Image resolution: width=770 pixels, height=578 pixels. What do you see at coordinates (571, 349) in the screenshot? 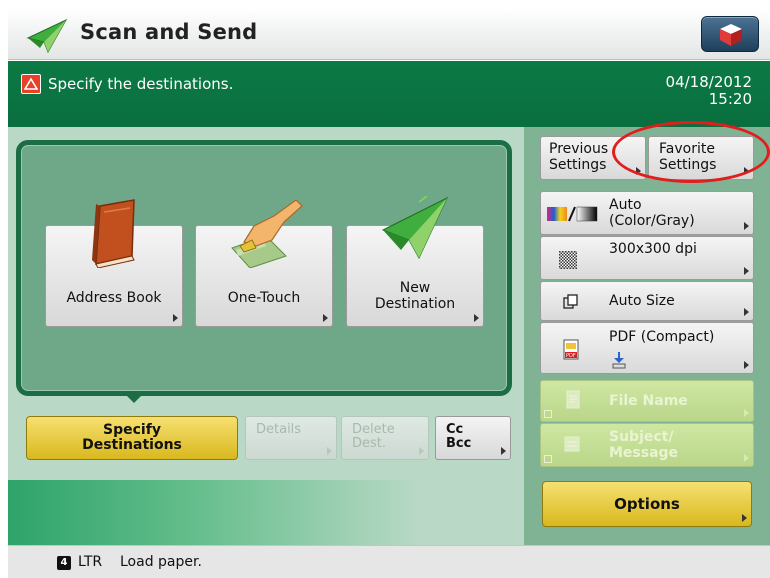
I see `pdf-icon: PDF` at bounding box center [571, 349].